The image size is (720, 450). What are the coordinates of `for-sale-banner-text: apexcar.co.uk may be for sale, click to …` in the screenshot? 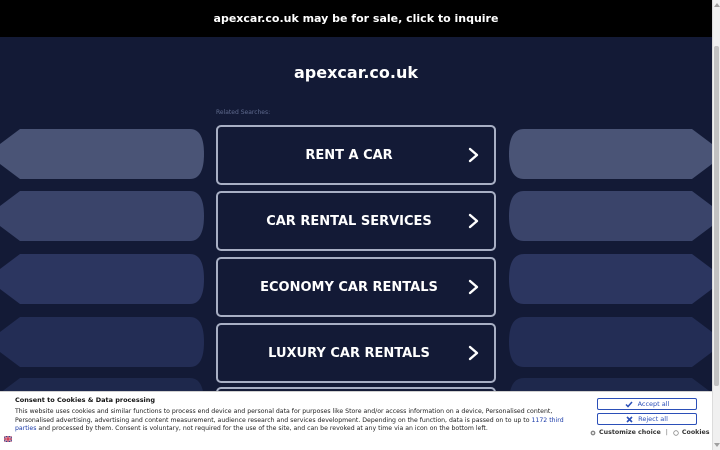 It's located at (356, 18).